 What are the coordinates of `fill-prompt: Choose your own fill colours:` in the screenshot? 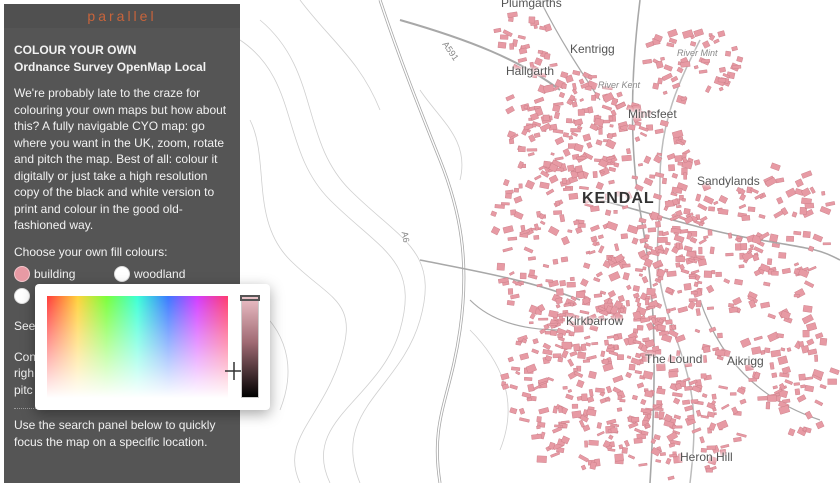 It's located at (91, 251).